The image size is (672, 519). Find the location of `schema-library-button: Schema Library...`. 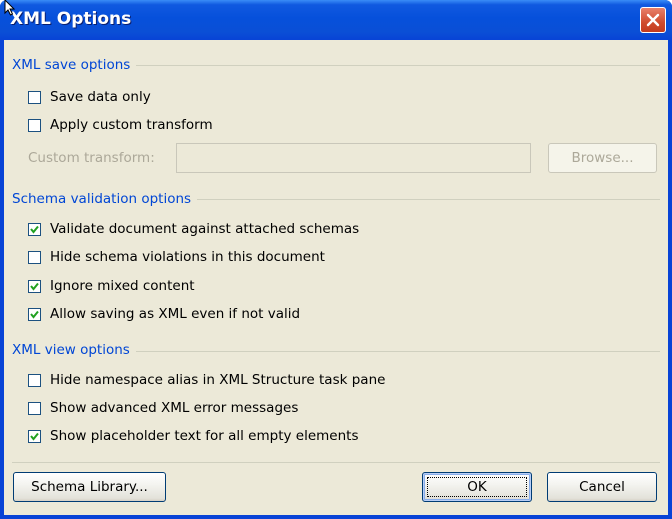

schema-library-button: Schema Library... is located at coordinates (89, 487).